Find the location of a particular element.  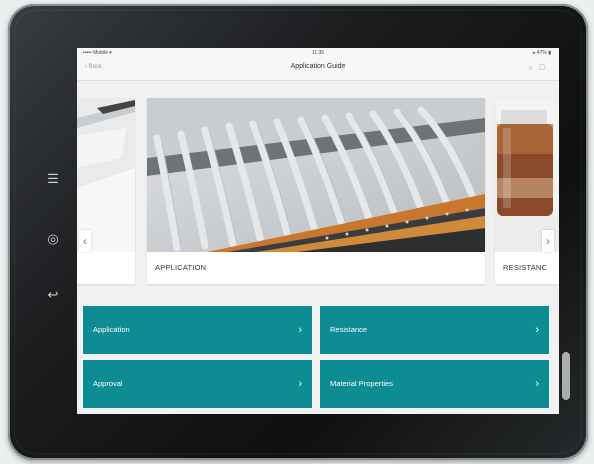

tile-approval: Approval › is located at coordinates (197, 384).